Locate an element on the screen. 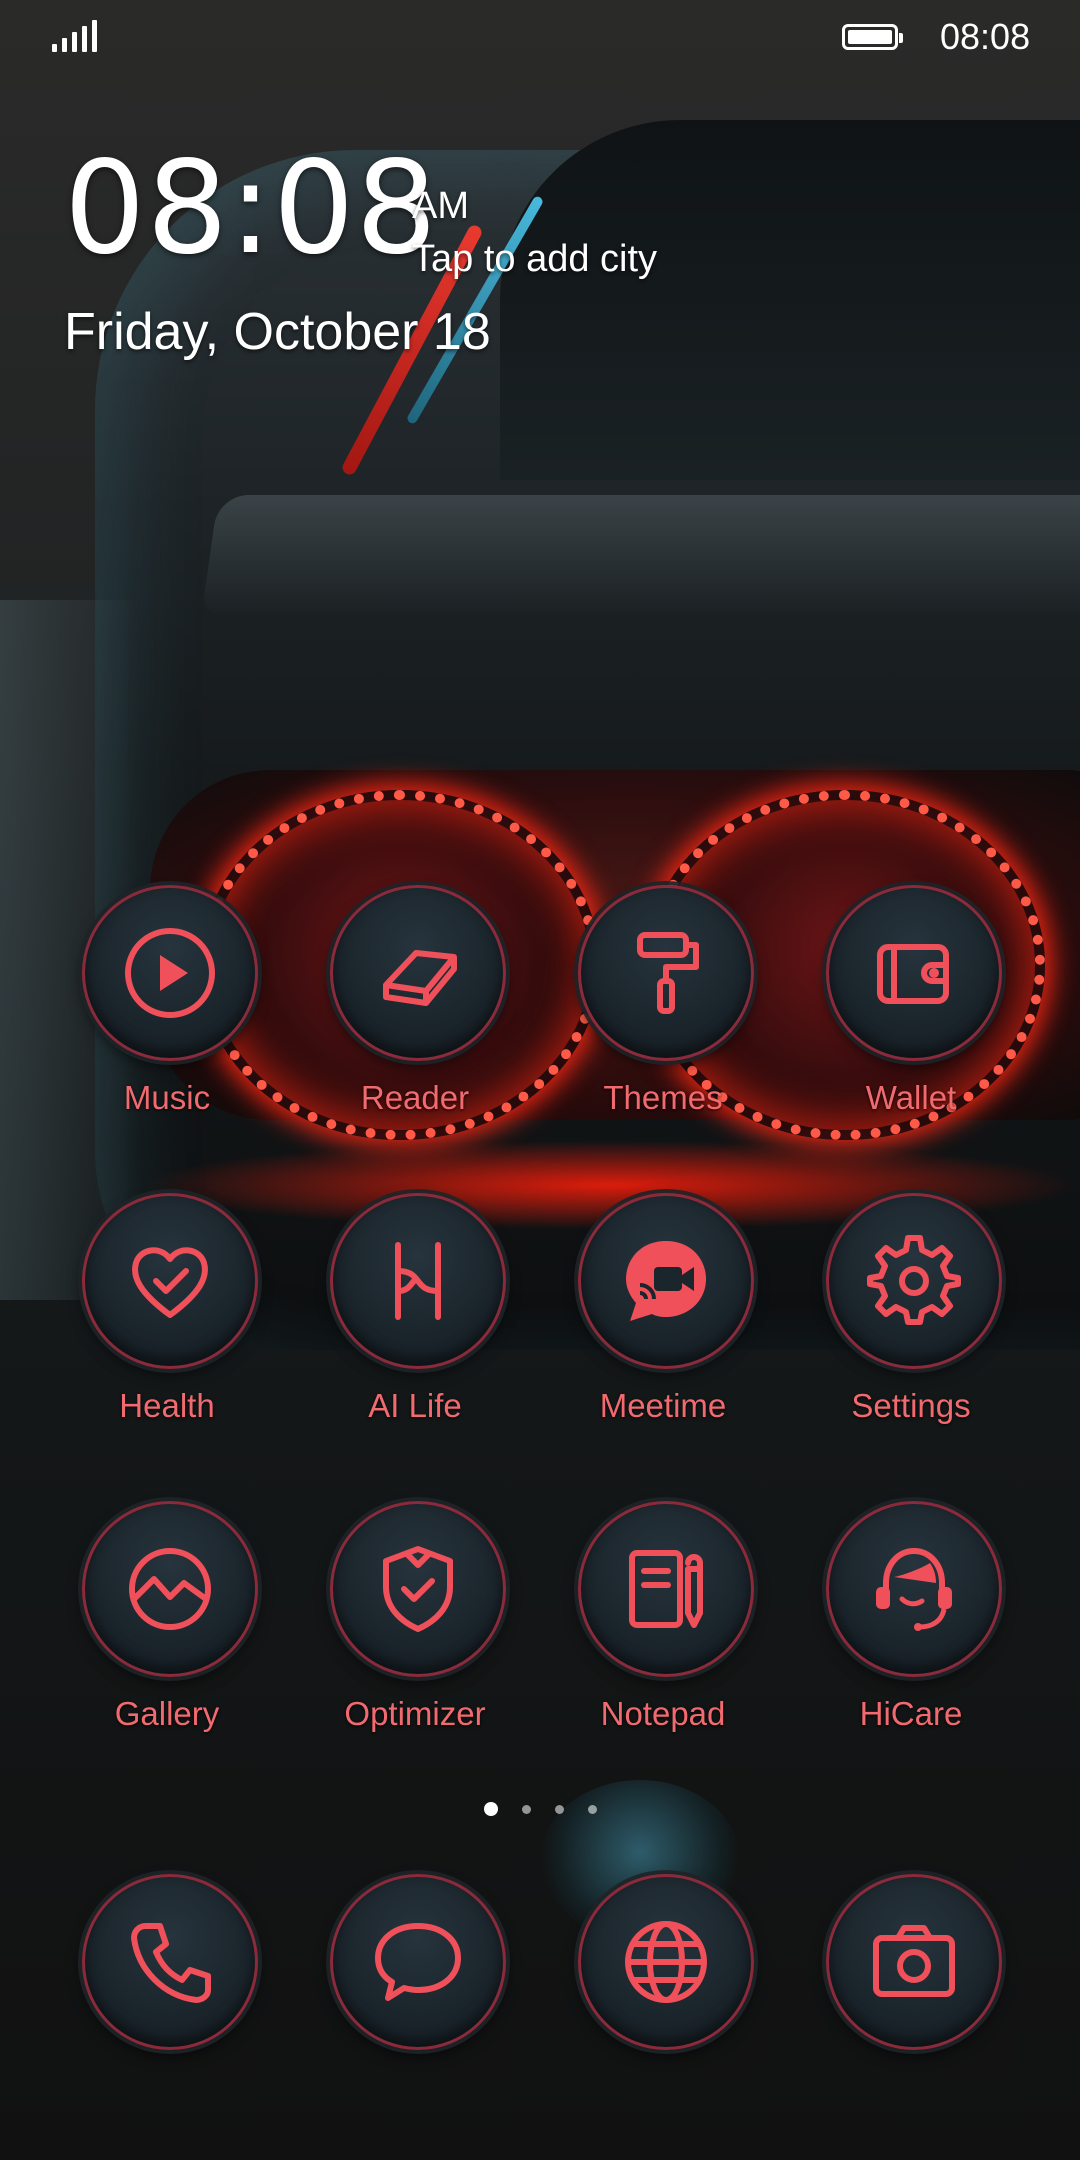  app-label: Optimizer is located at coordinates (415, 1713).